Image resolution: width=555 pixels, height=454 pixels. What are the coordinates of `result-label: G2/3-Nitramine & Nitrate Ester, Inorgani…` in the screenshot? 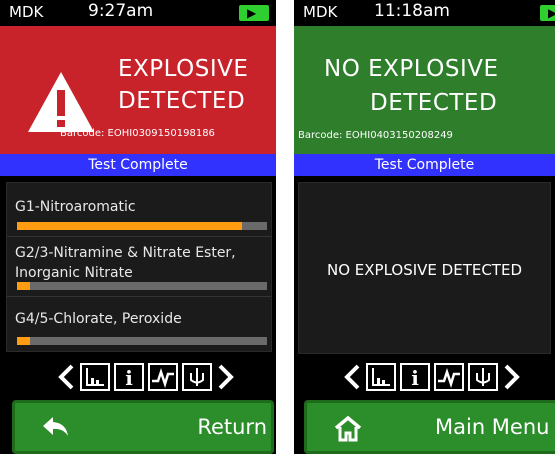 It's located at (125, 263).